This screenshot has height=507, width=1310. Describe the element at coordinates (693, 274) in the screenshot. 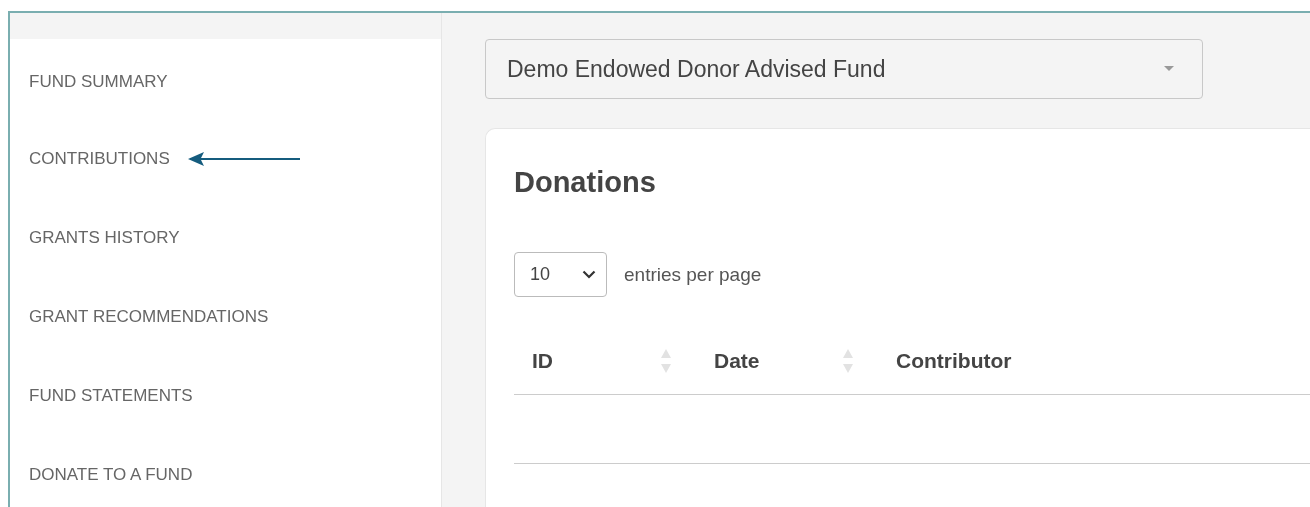

I see `page-size-label: entries per page` at that location.